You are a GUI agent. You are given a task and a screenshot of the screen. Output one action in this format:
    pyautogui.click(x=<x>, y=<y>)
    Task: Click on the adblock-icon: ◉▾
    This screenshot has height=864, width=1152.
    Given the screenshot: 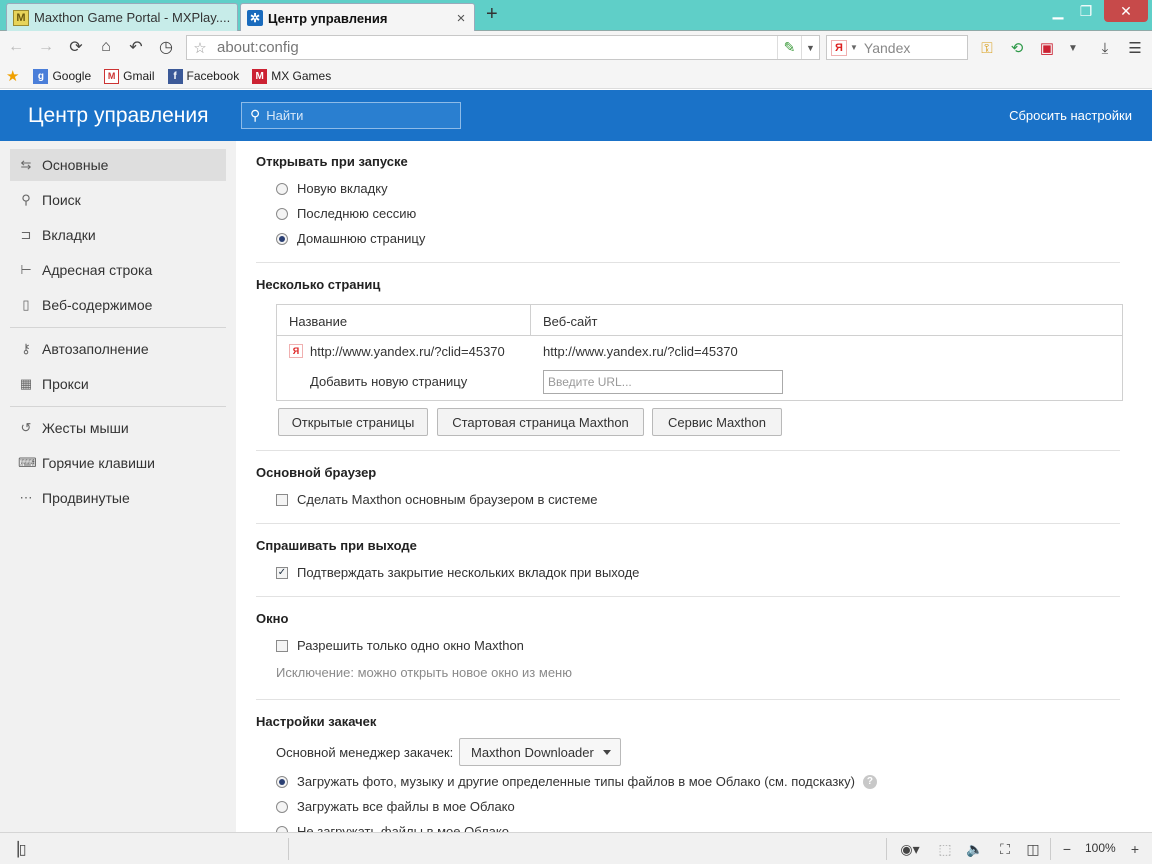 What is the action you would take?
    pyautogui.click(x=910, y=849)
    